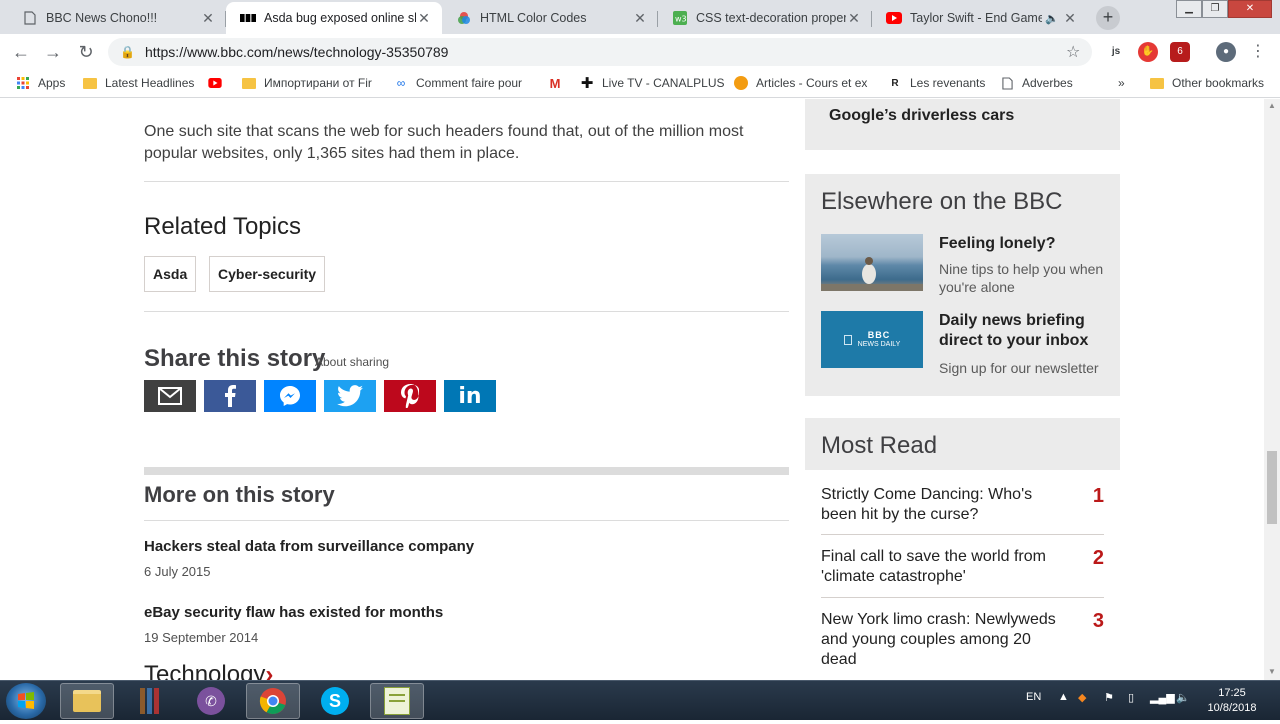  Describe the element at coordinates (1108, 18) in the screenshot. I see `new-tab-button: +` at that location.